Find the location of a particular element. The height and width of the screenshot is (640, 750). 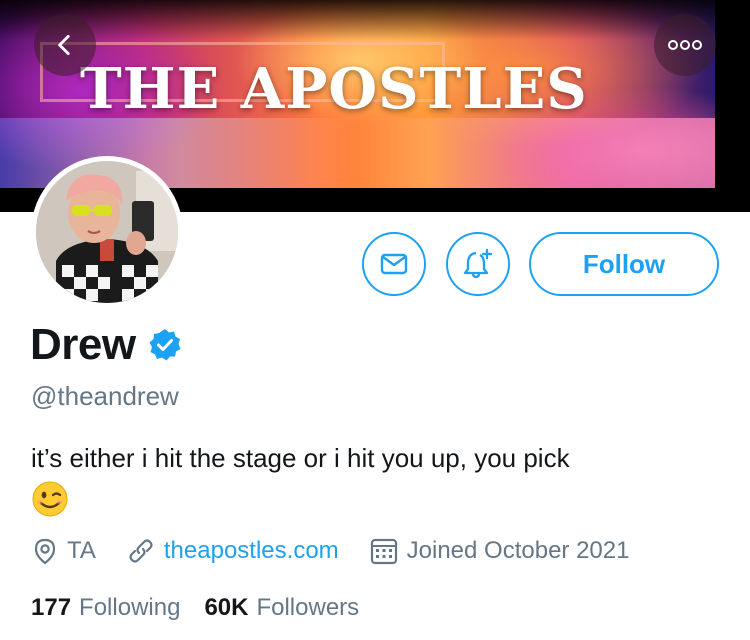

avatar-portrait is located at coordinates (107, 232).